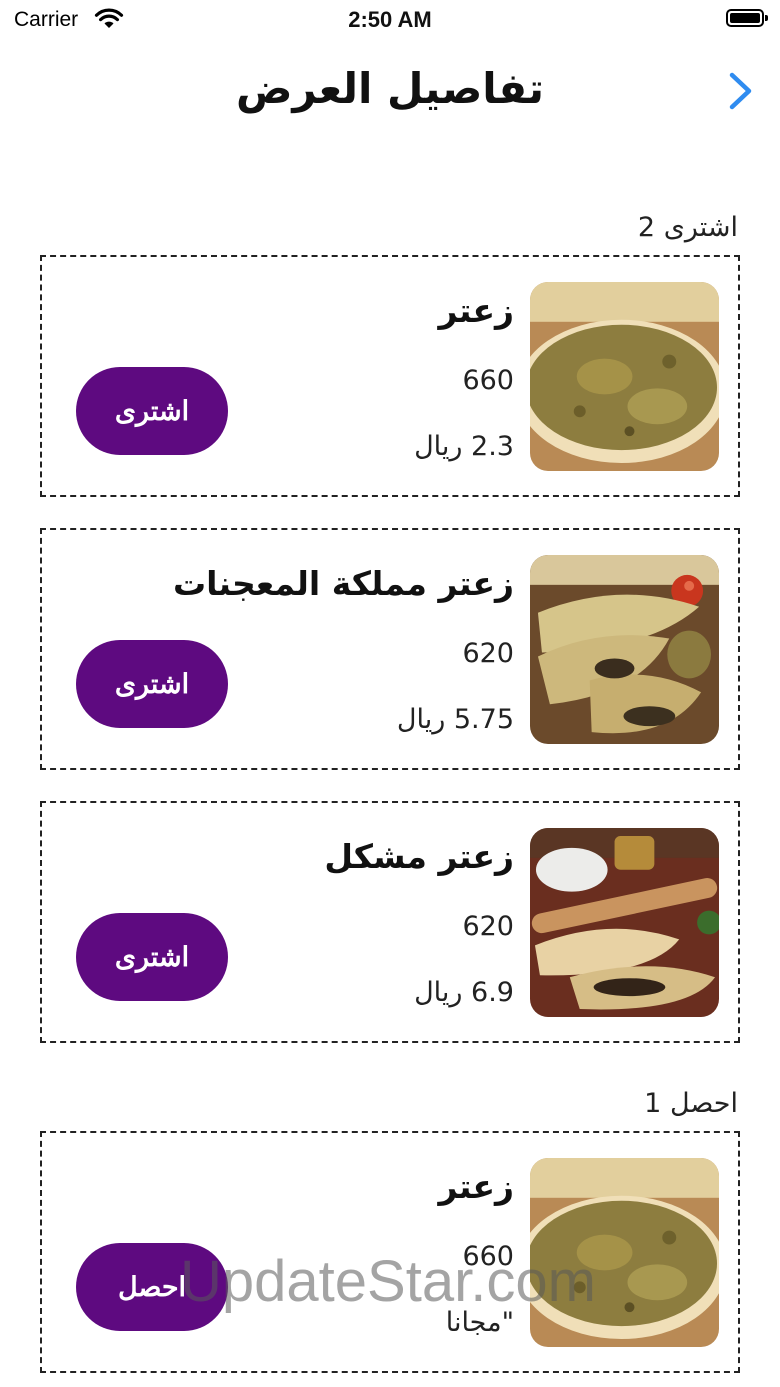 This screenshot has height=1387, width=780. I want to click on status-bar: Carrier 2:50 AM, so click(390, 20).